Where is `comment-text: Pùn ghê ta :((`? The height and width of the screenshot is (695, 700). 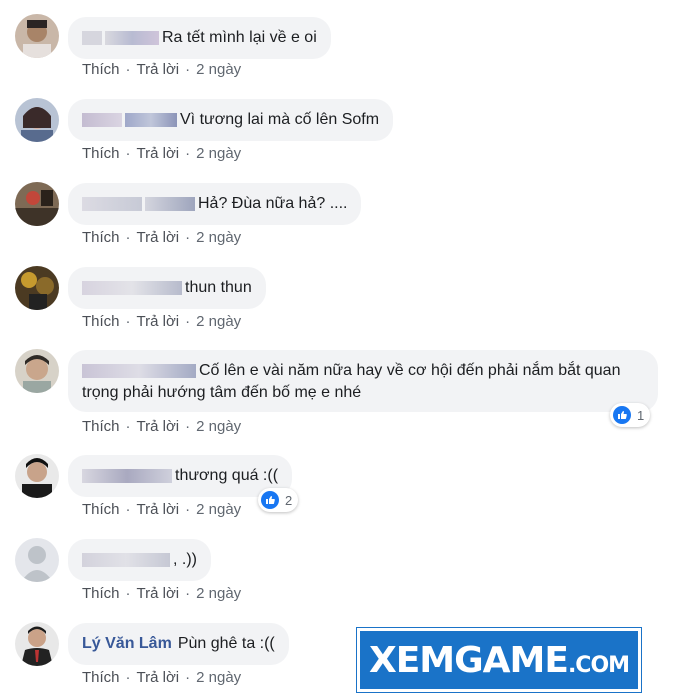
comment-text: Pùn ghê ta :(( is located at coordinates (226, 643).